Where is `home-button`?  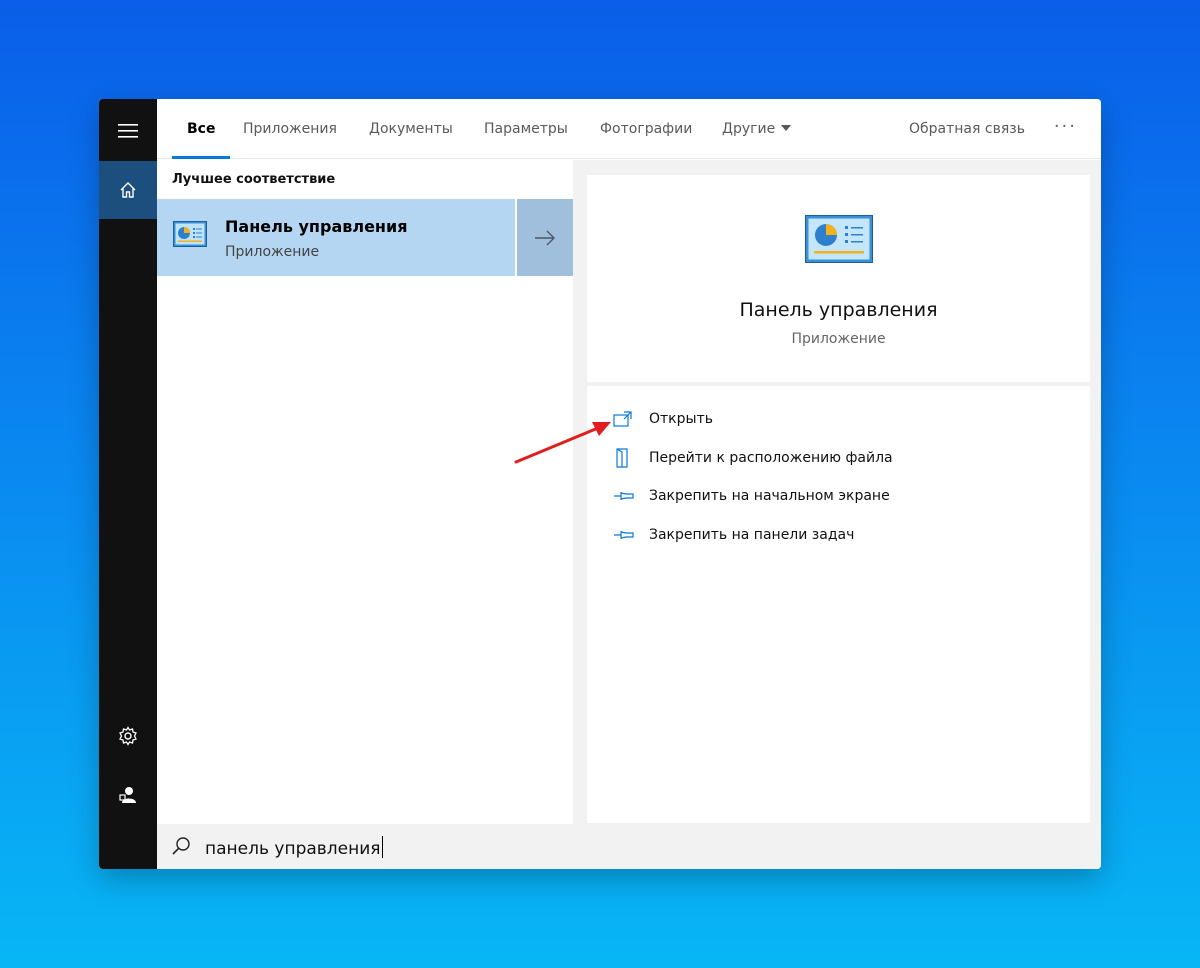 home-button is located at coordinates (128, 190).